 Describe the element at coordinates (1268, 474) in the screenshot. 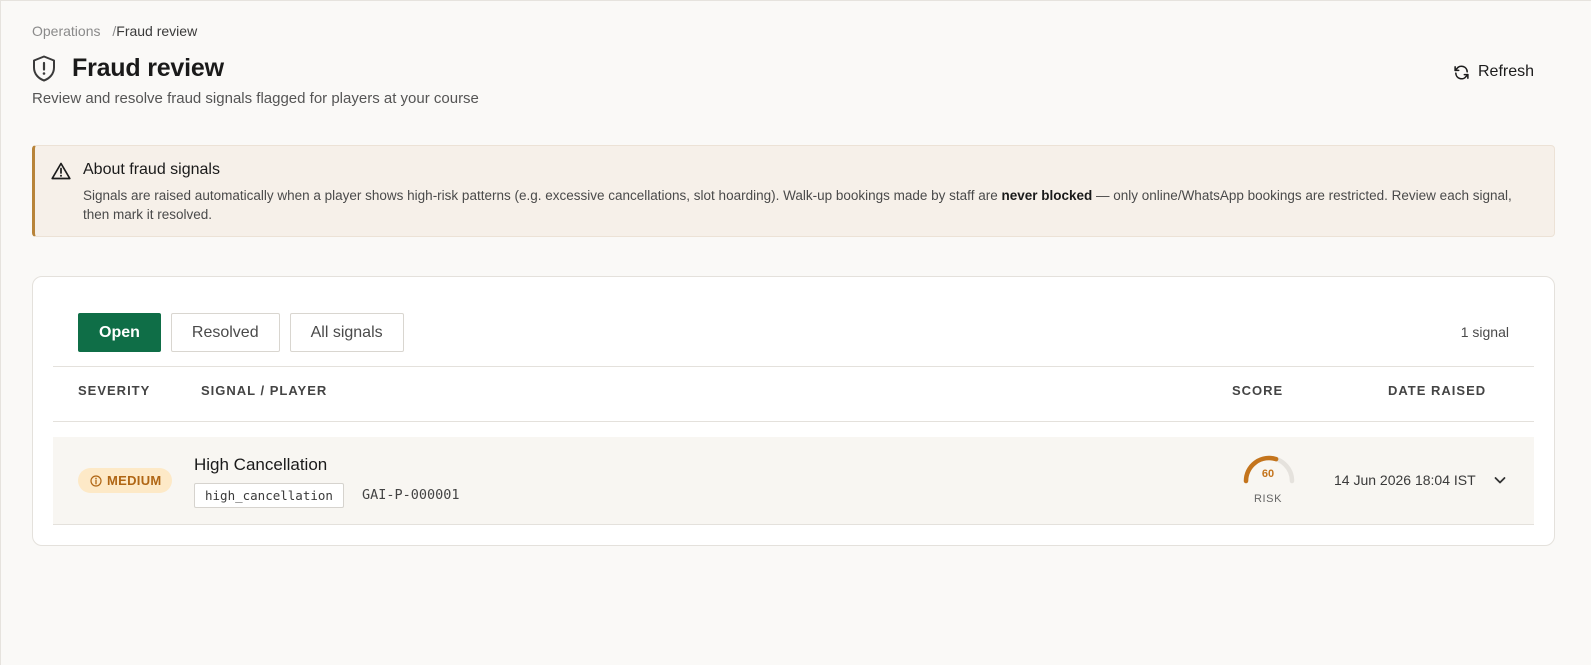

I see `risk-score-value: 60` at that location.